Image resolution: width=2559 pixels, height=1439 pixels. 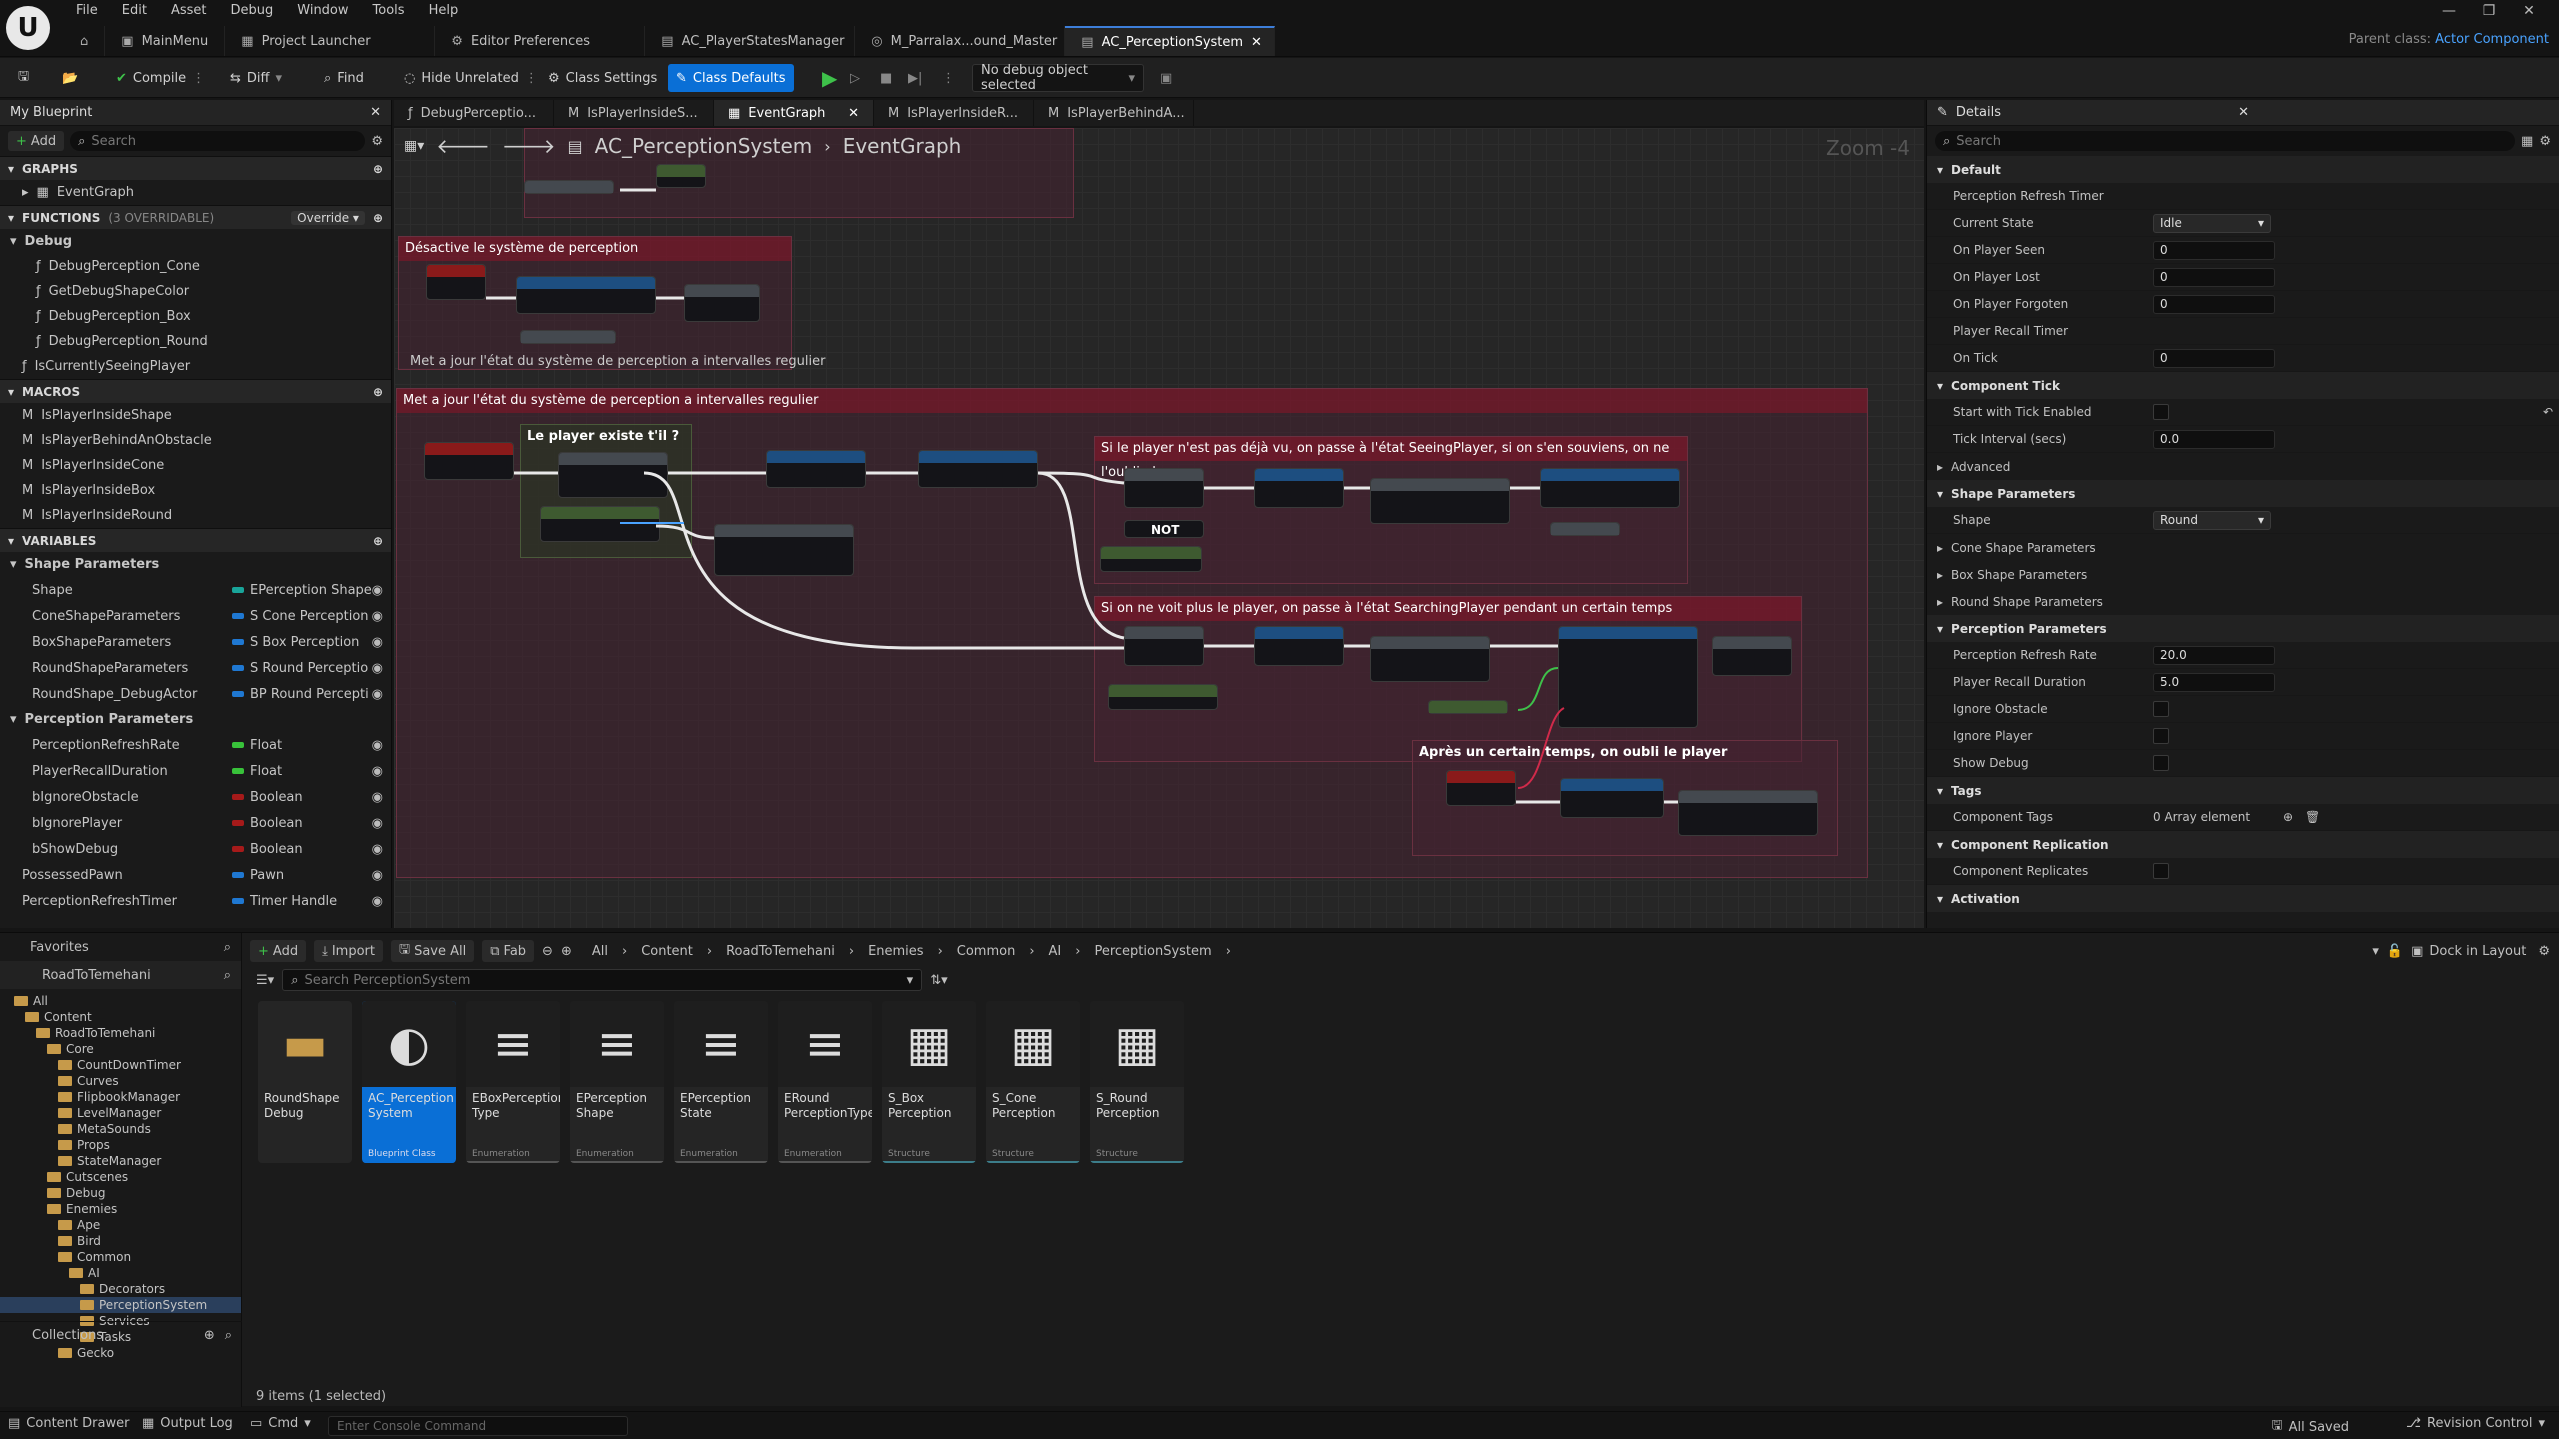 I want to click on refresh-rate-field: 20.0, so click(x=2214, y=655).